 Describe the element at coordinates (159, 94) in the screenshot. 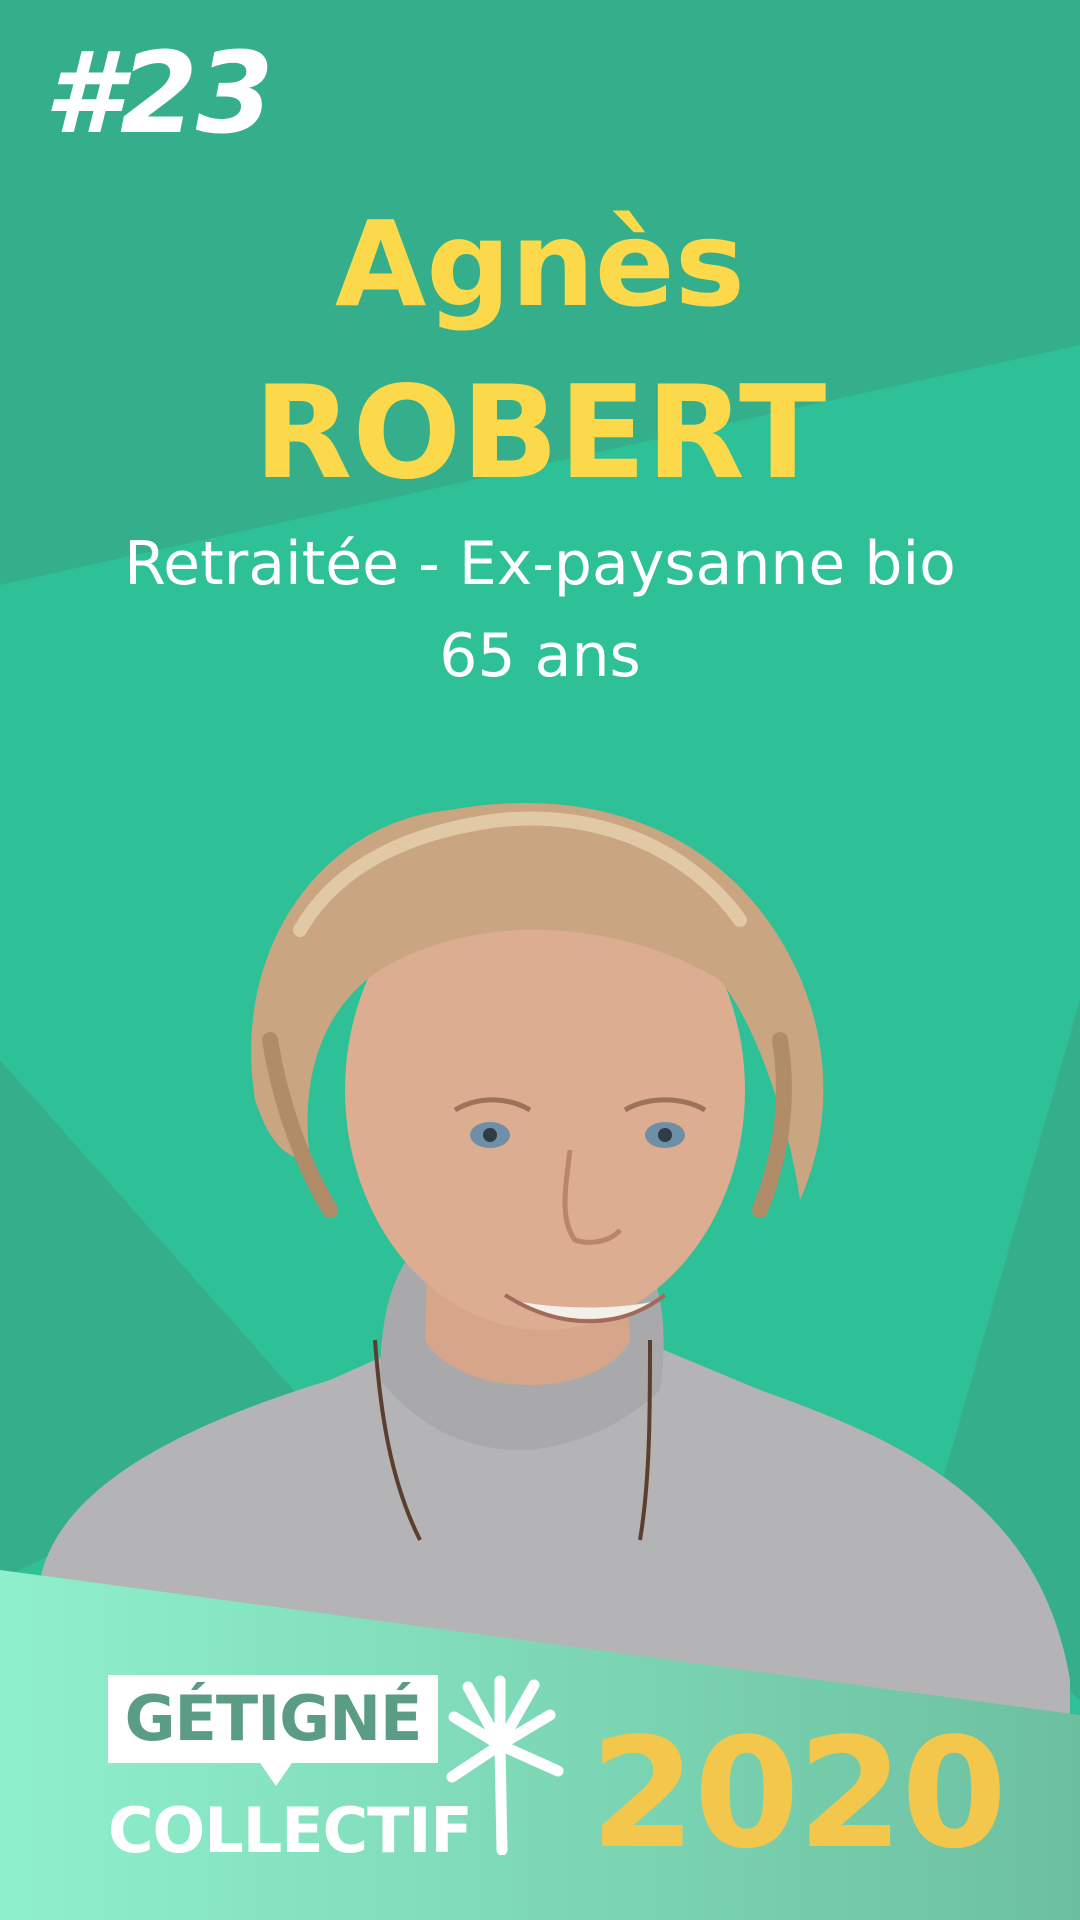

I see `candidate-number: #23` at that location.